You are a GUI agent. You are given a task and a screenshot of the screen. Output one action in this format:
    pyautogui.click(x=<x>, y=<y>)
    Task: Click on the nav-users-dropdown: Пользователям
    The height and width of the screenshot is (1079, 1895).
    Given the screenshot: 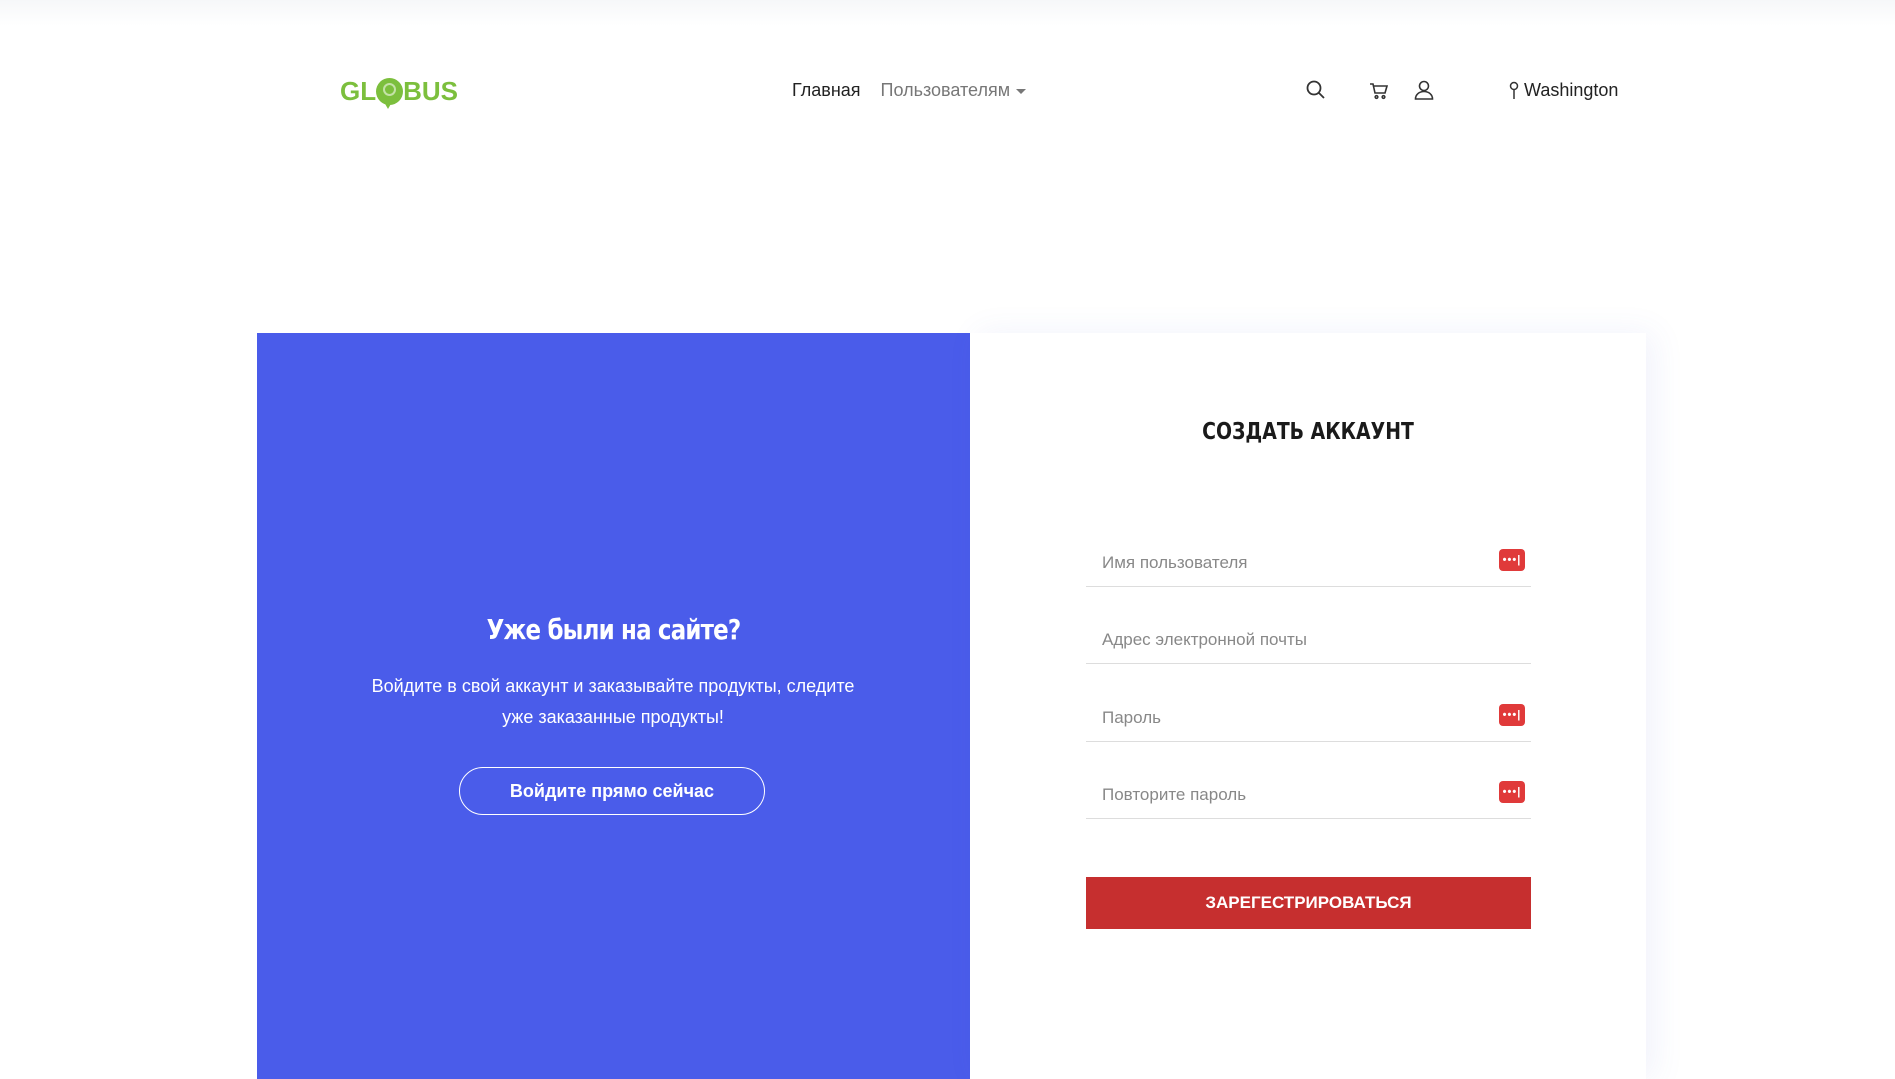 What is the action you would take?
    pyautogui.click(x=954, y=90)
    